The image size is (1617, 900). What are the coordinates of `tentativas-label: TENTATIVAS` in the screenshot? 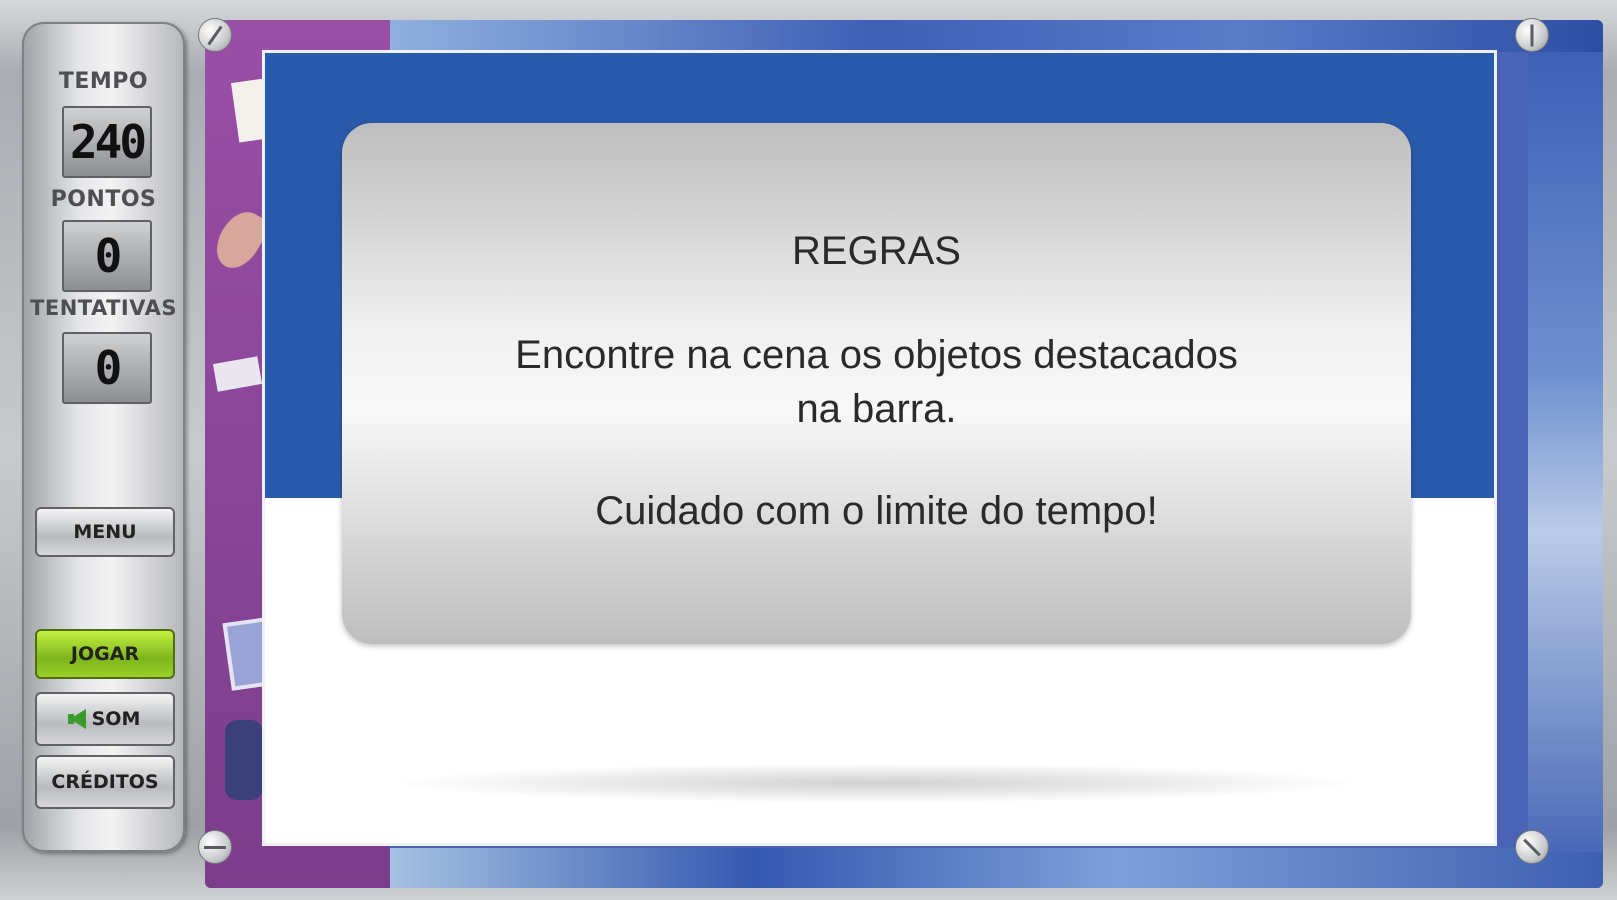 It's located at (103, 308).